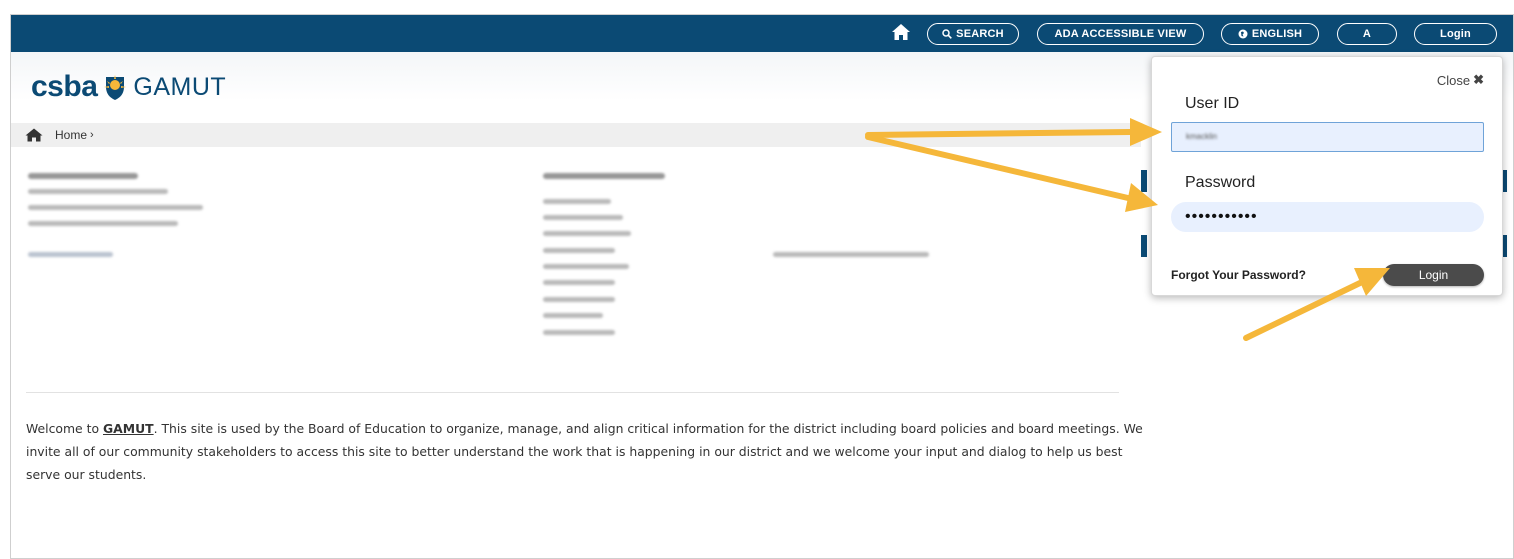 Image resolution: width=1514 pixels, height=559 pixels. I want to click on gamut-link: GAMUT, so click(128, 428).